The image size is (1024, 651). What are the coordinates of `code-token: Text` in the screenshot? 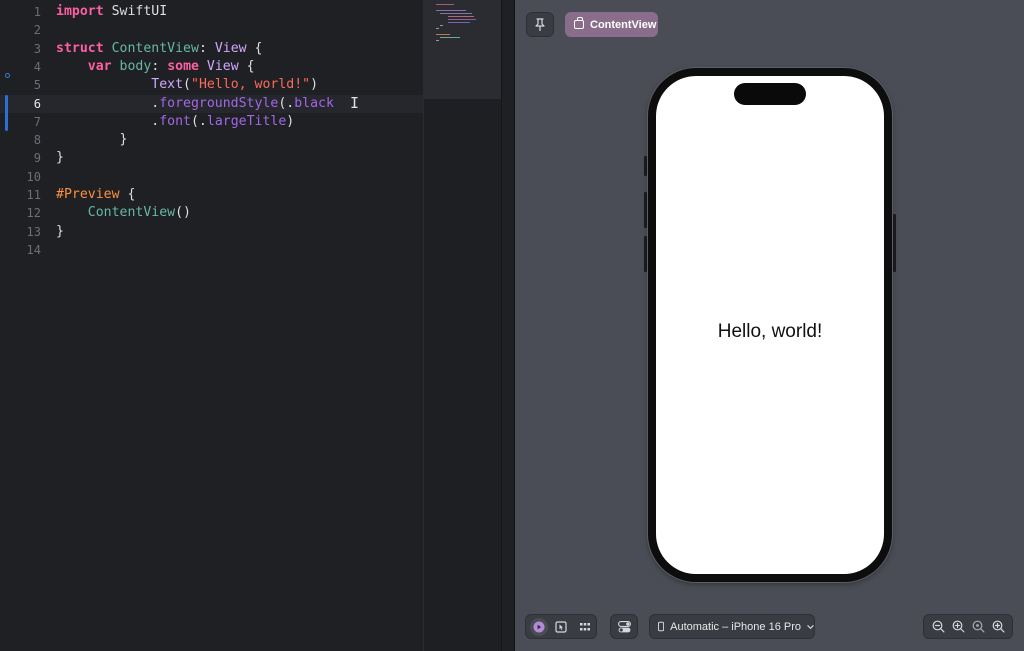 It's located at (167, 85).